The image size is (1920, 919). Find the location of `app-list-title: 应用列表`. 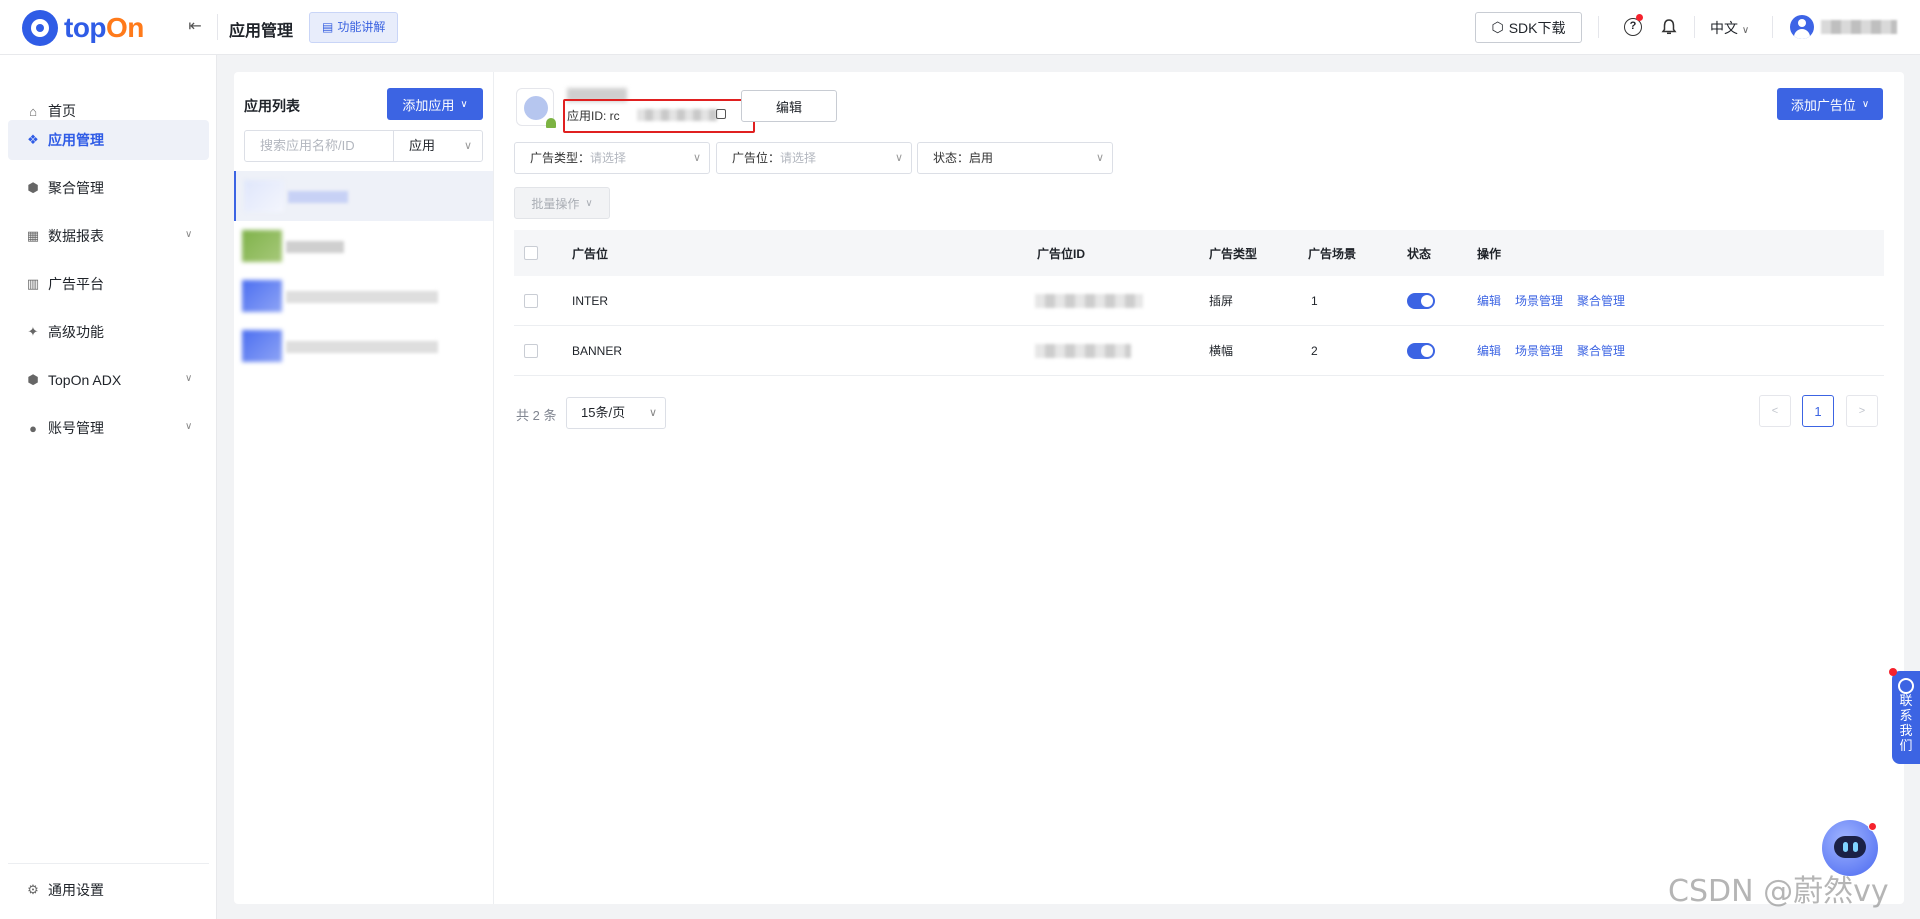

app-list-title: 应用列表 is located at coordinates (272, 106).